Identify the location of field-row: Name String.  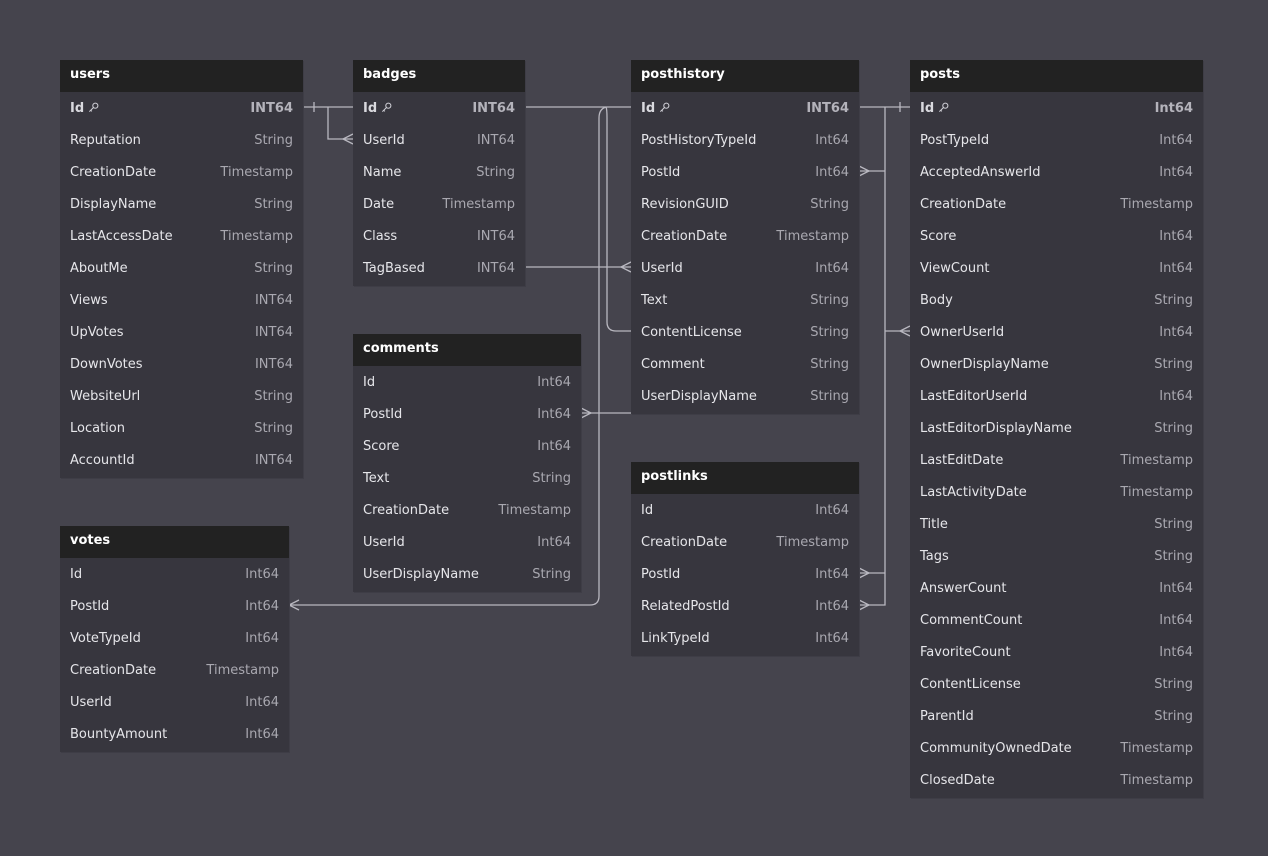
(439, 172).